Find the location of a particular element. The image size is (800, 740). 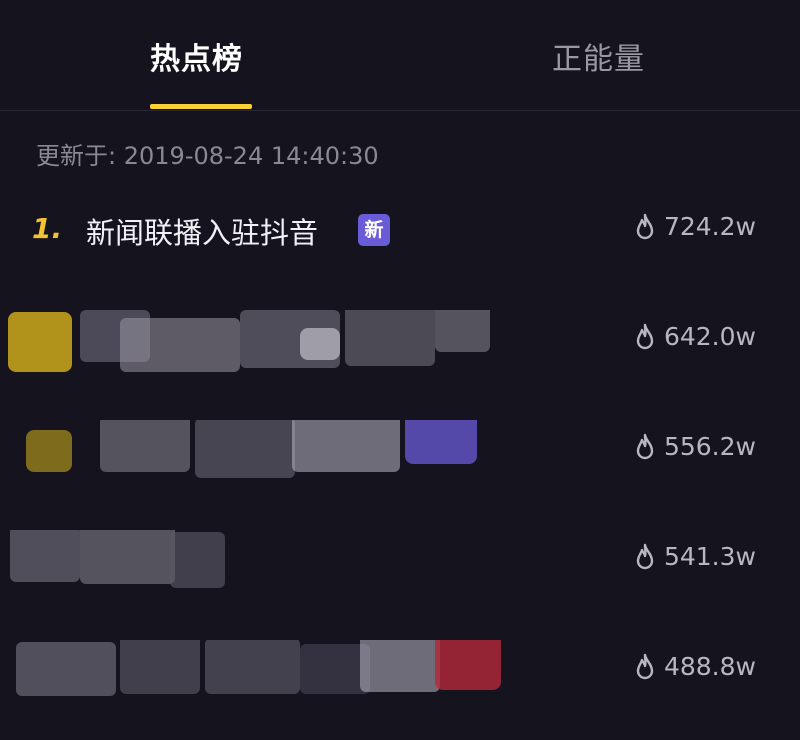

heat-number: 724.2w is located at coordinates (709, 226).